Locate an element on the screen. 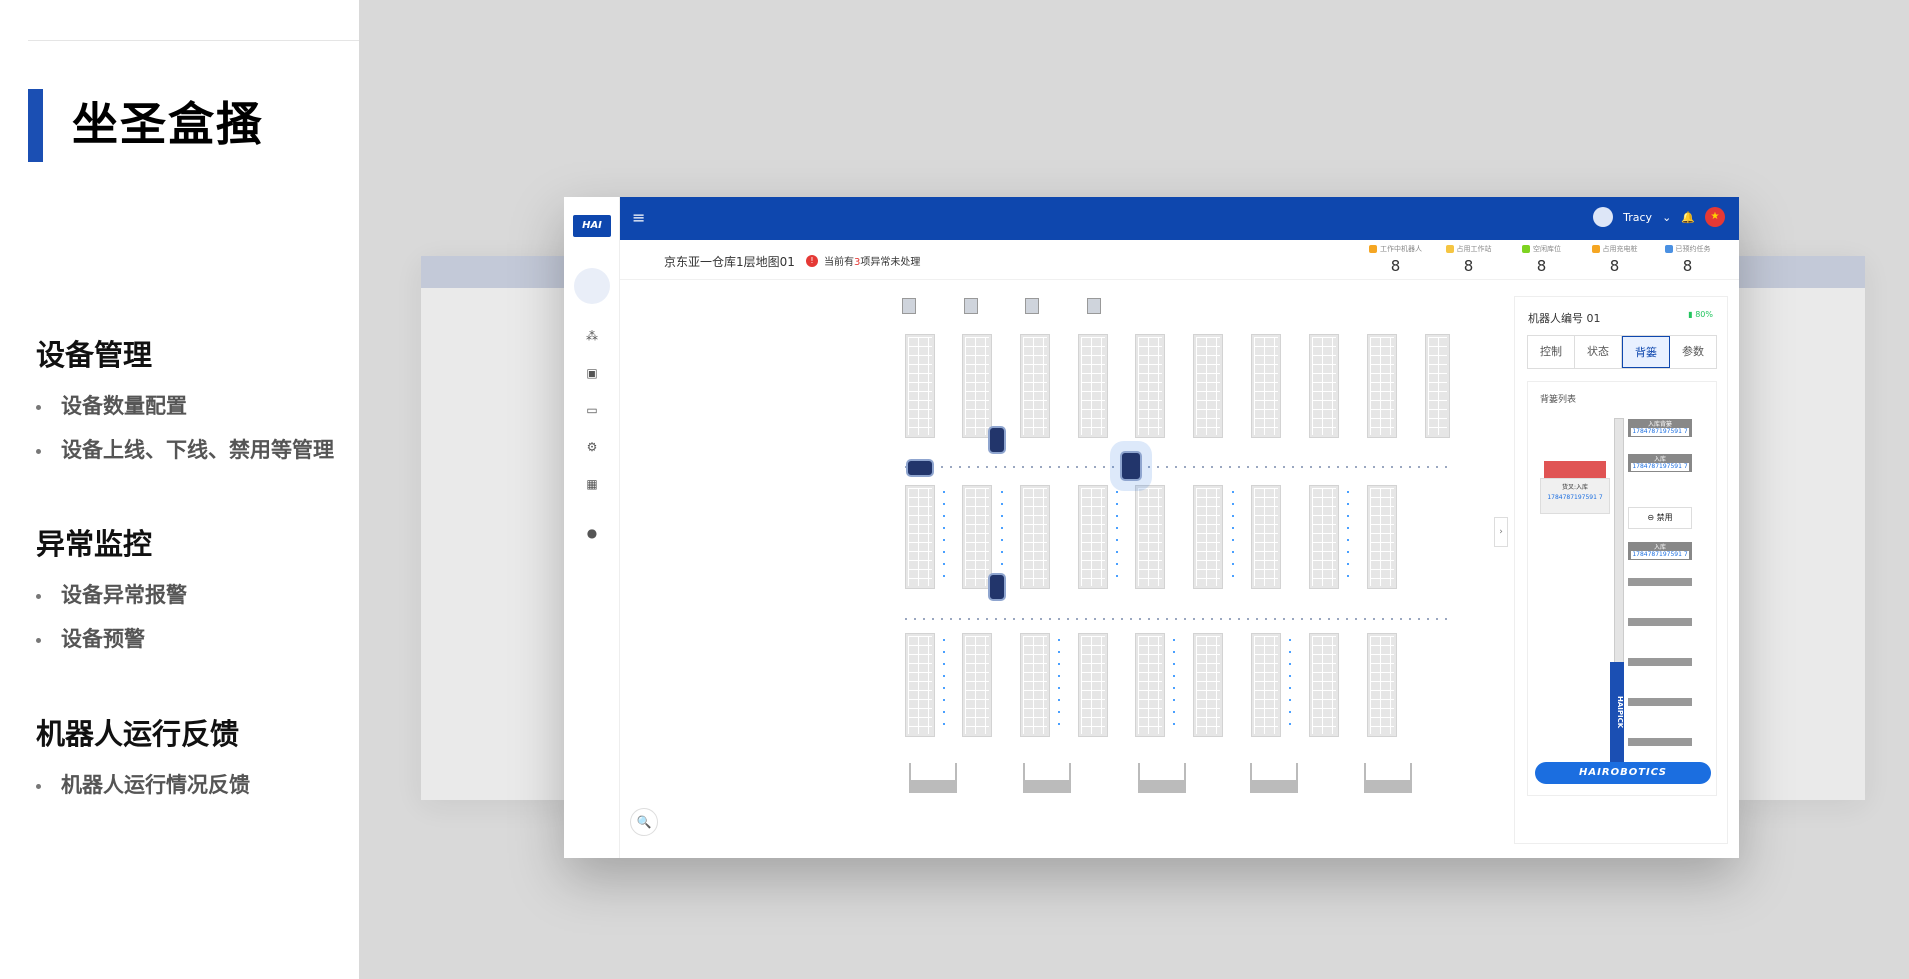  search-icon: 🔍 is located at coordinates (644, 822).